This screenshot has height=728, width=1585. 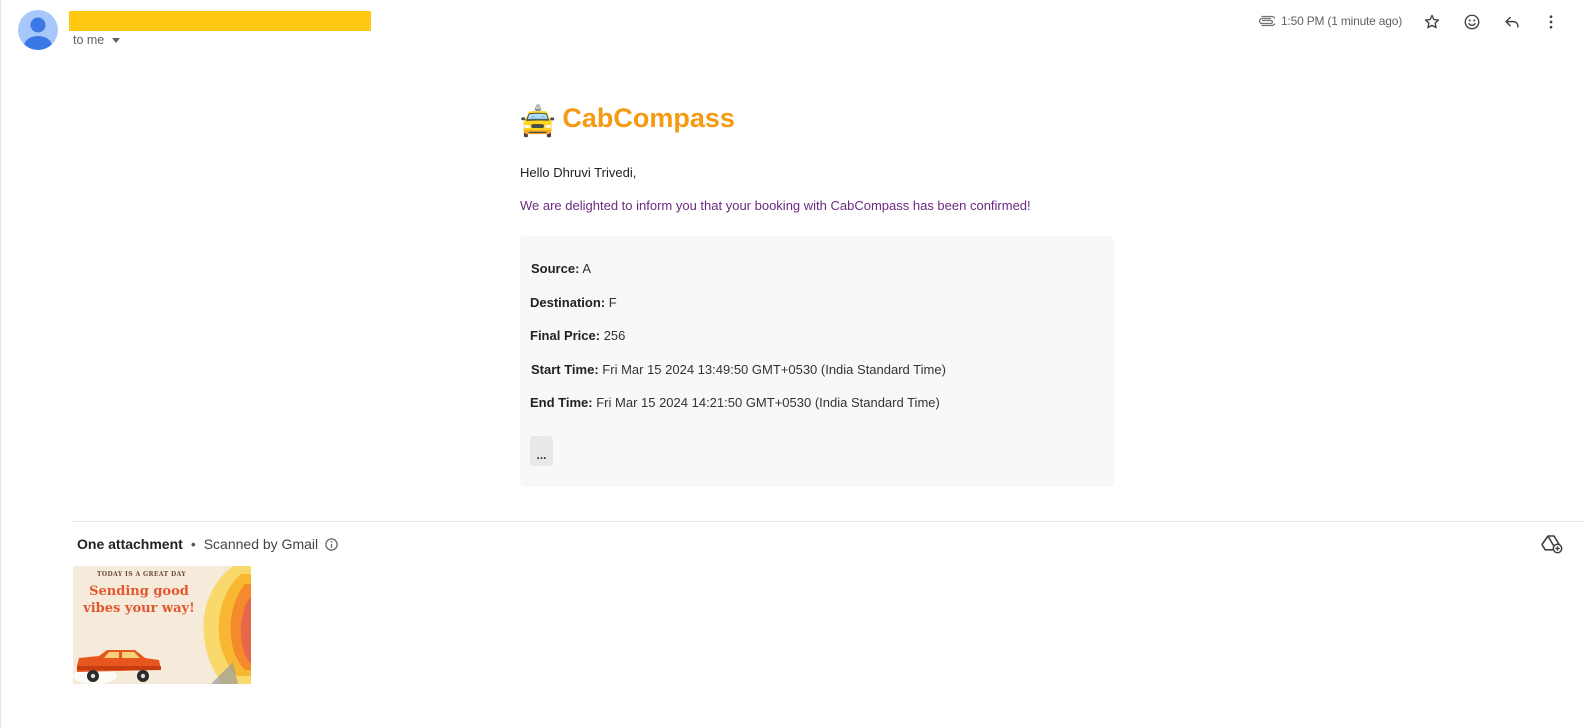 What do you see at coordinates (261, 544) in the screenshot?
I see `scan-status: Scanned by Gmail` at bounding box center [261, 544].